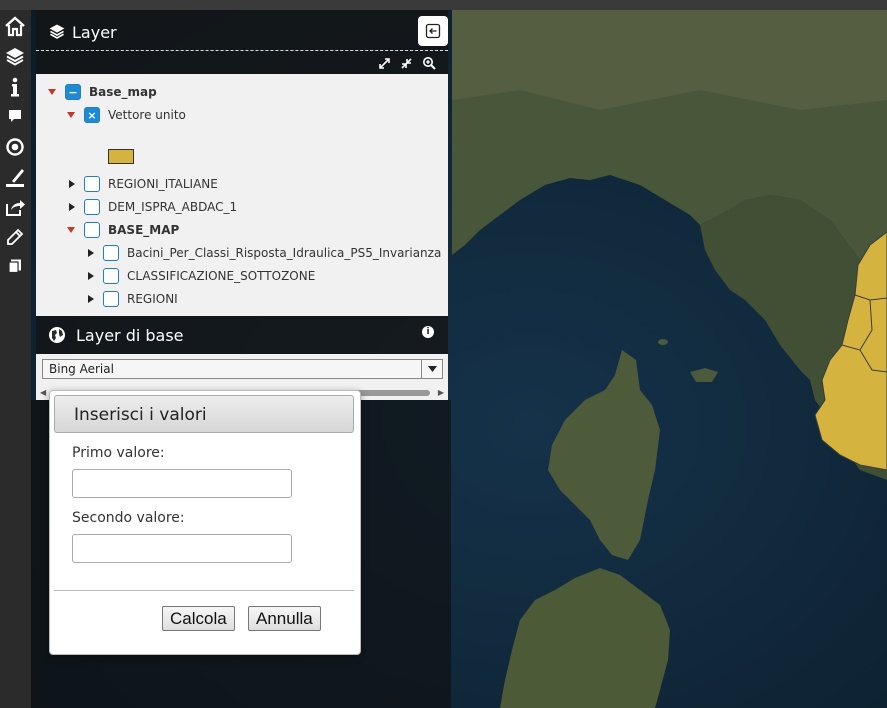  Describe the element at coordinates (57, 335) in the screenshot. I see `globe-icon` at that location.